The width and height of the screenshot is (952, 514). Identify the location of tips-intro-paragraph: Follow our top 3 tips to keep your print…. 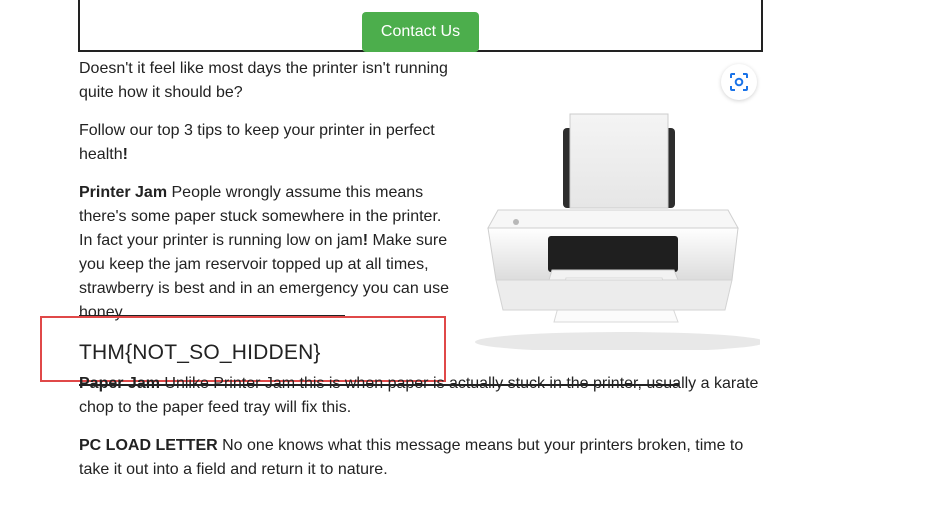
(269, 143).